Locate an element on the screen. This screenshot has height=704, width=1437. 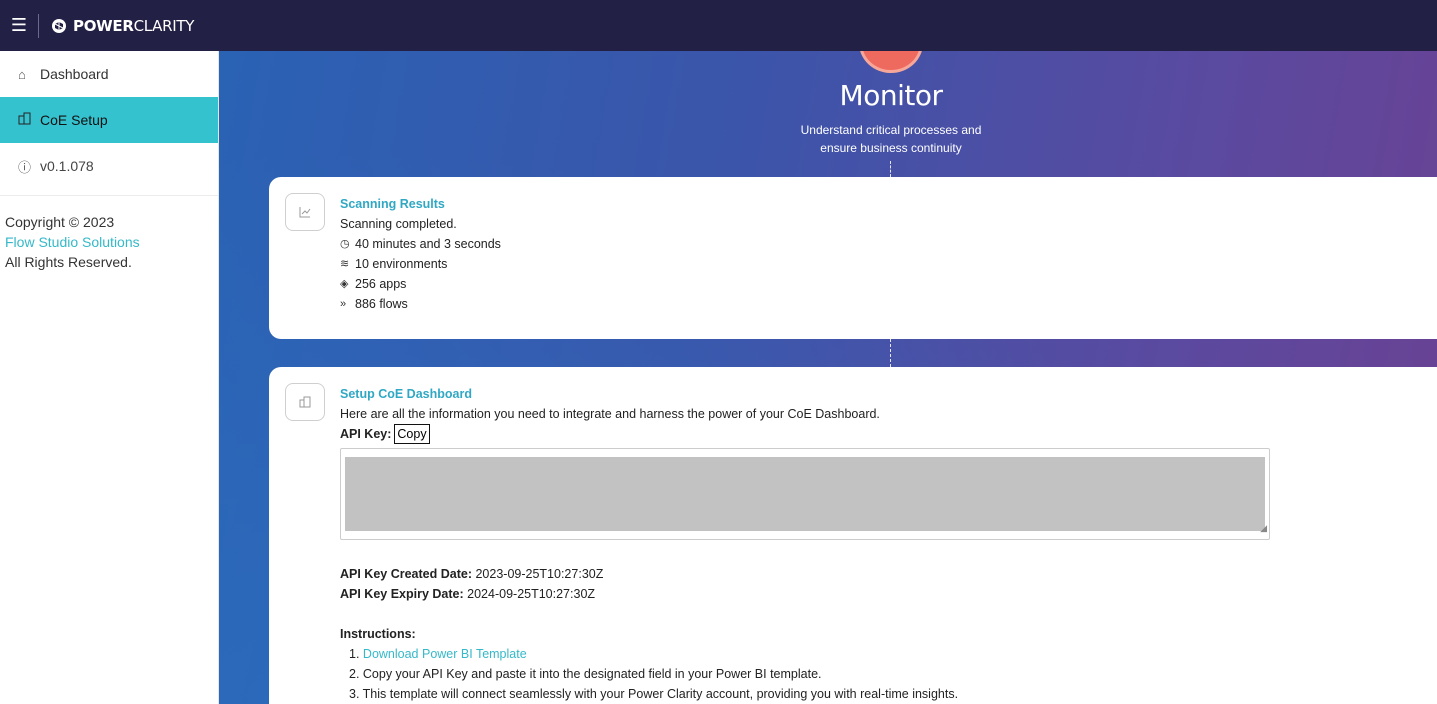
instructions-label: Instructions: is located at coordinates (378, 634).